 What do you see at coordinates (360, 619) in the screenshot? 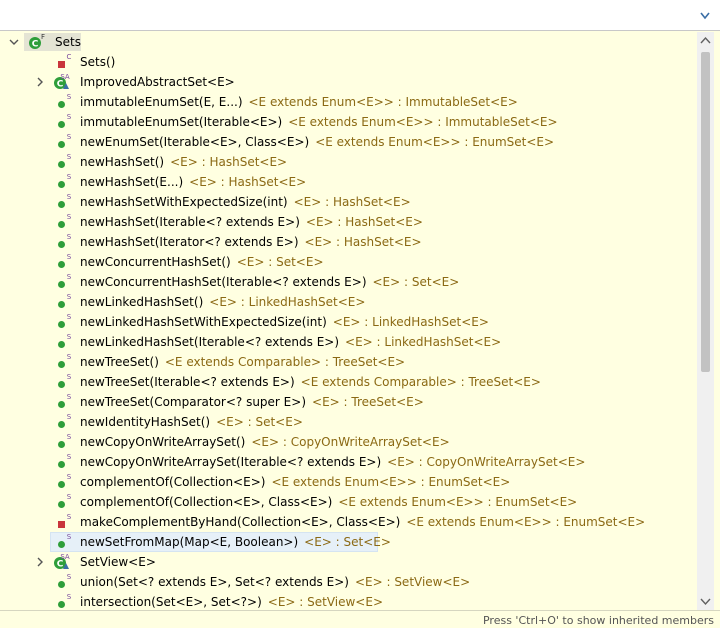
I see `status-bar: Press 'Ctrl+O' to show inherited members` at bounding box center [360, 619].